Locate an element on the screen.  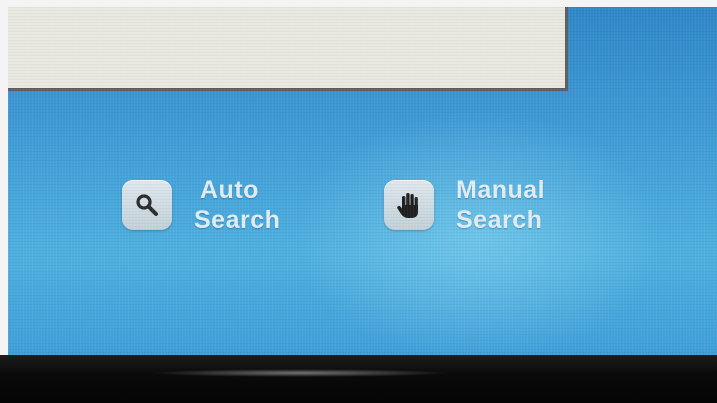
manual-search-option: Manual Search is located at coordinates (464, 205).